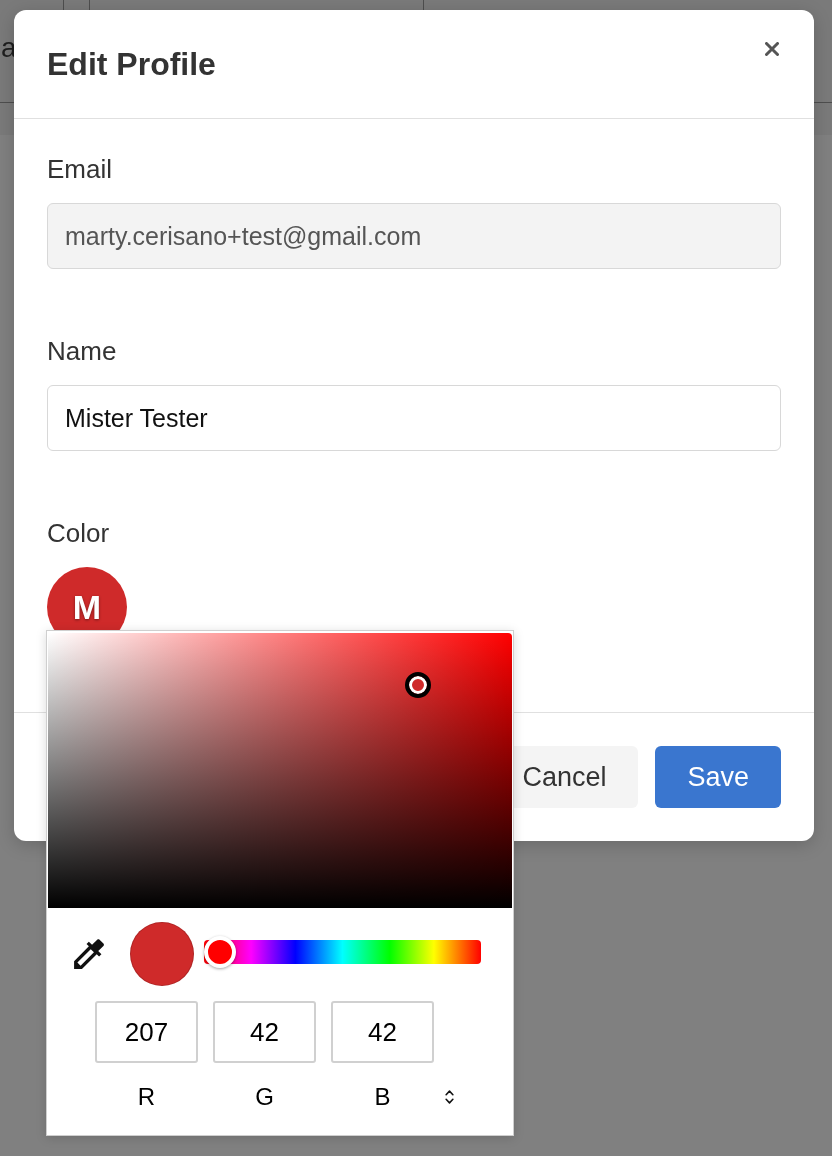  Describe the element at coordinates (772, 49) in the screenshot. I see `close-icon` at that location.